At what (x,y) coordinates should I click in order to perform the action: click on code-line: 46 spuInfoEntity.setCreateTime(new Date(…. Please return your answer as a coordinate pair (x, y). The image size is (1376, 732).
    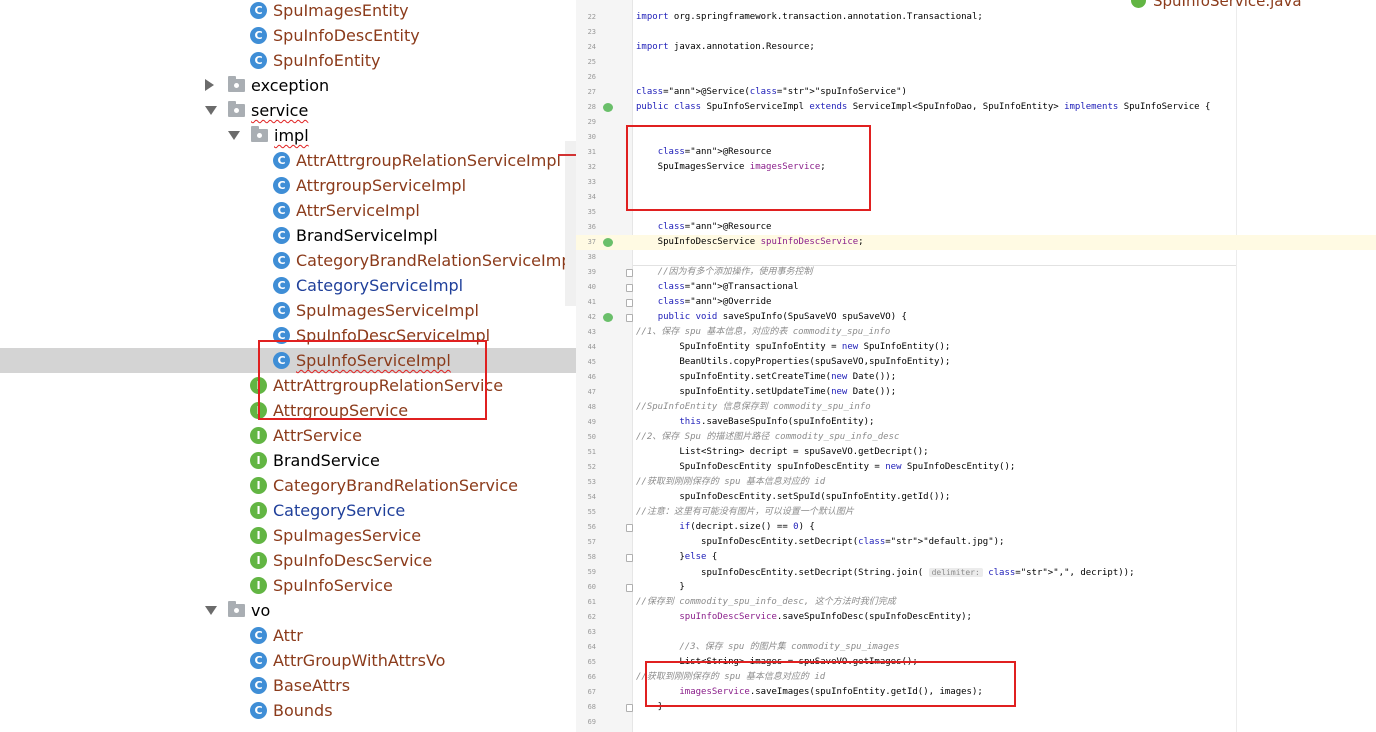
    Looking at the image, I should click on (976, 377).